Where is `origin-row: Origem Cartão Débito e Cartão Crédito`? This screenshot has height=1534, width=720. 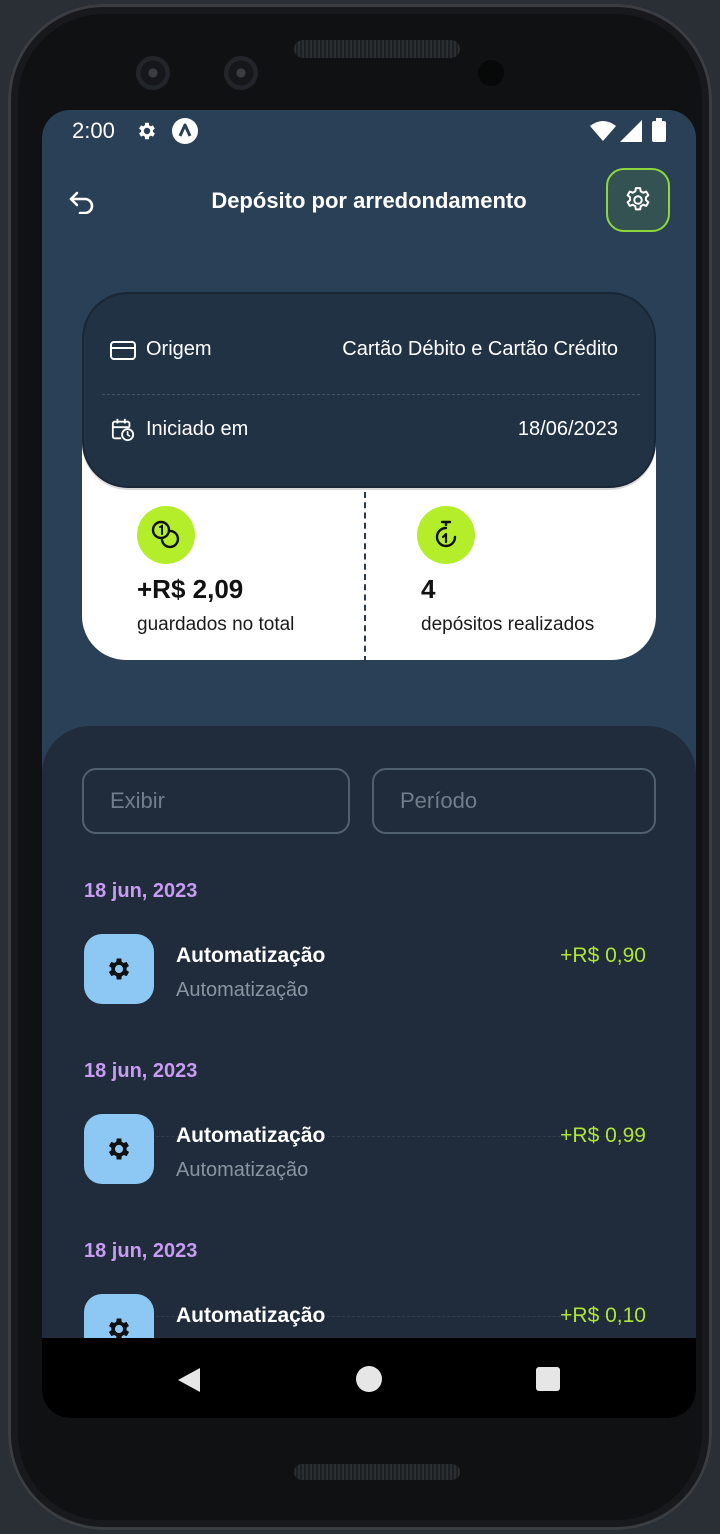
origin-row: Origem Cartão Débito e Cartão Crédito is located at coordinates (371, 350).